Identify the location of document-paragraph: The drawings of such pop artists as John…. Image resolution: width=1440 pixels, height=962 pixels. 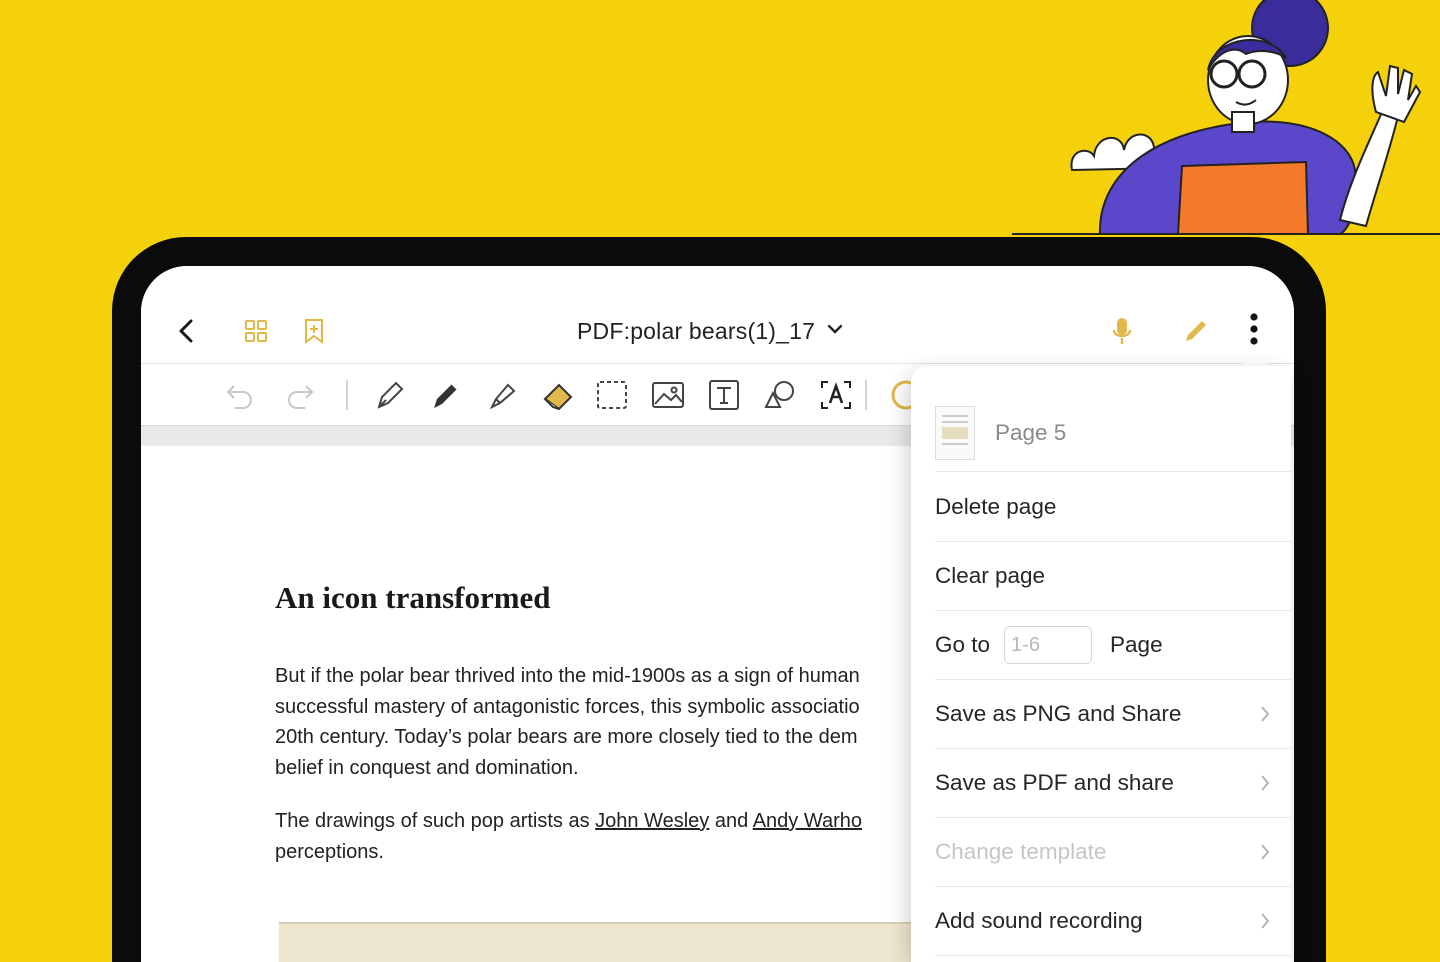
(568, 836).